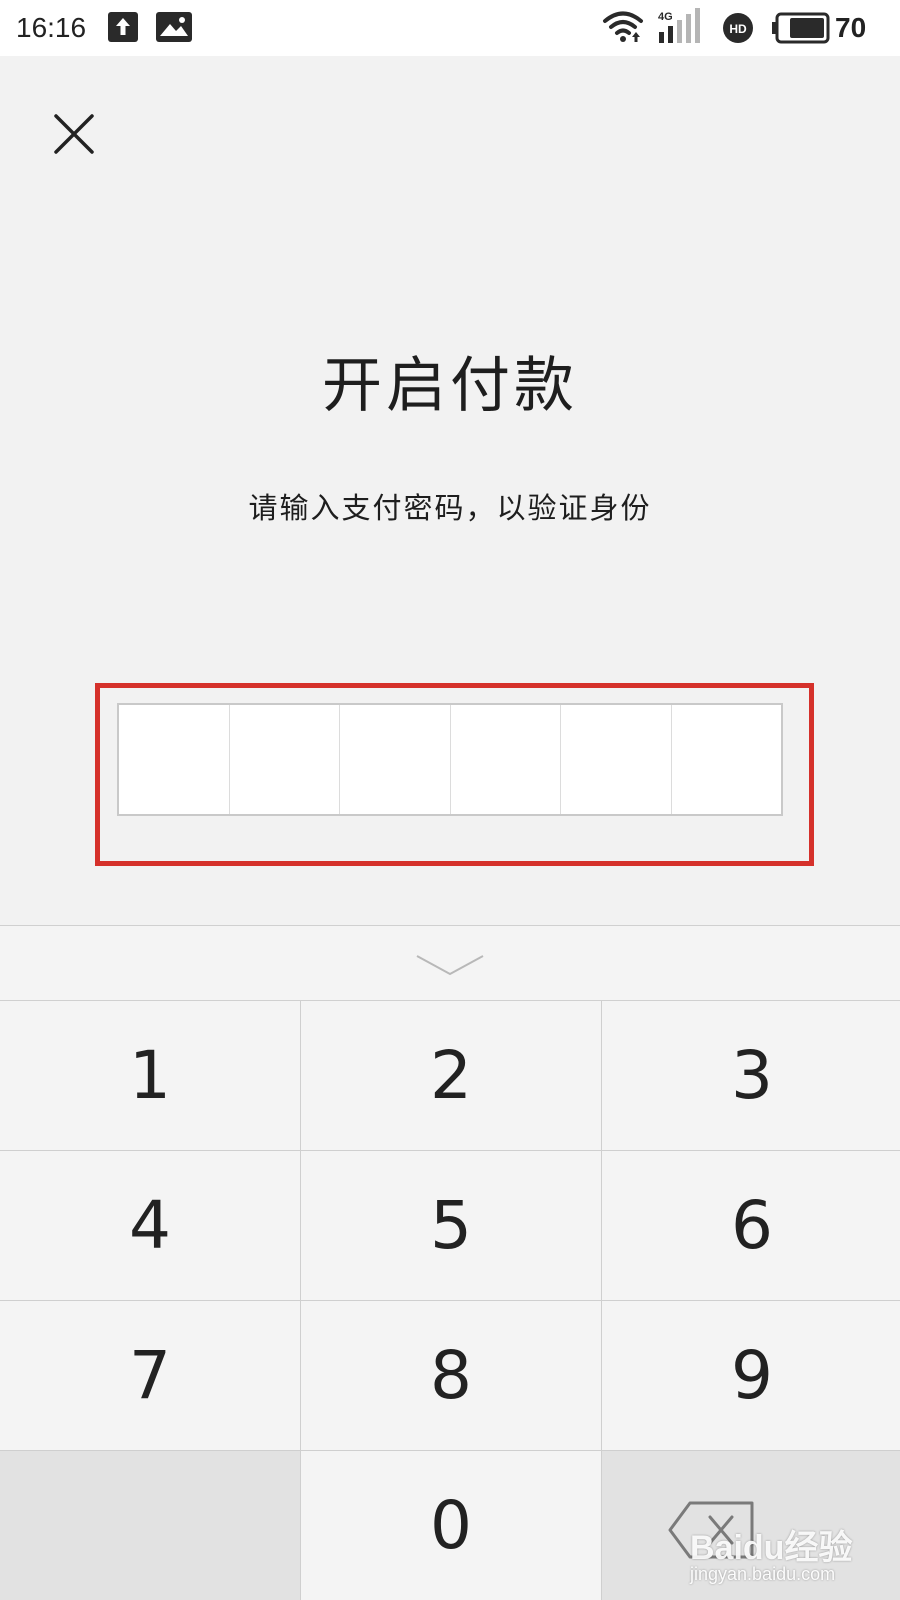  What do you see at coordinates (451, 1225) in the screenshot?
I see `key-5: 5` at bounding box center [451, 1225].